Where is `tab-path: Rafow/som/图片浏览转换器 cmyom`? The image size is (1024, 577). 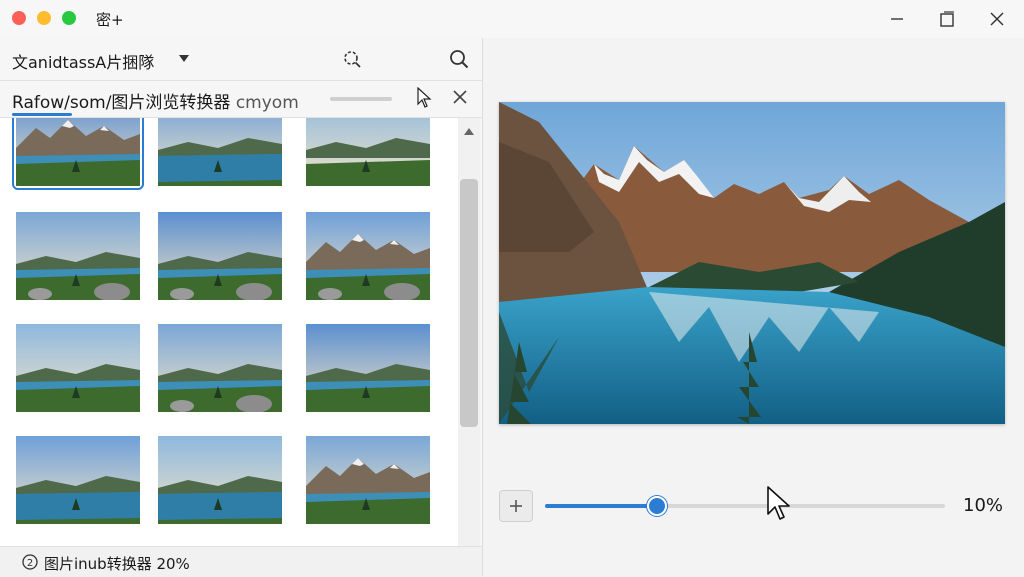
tab-path: Rafow/som/图片浏览转换器 cmyom is located at coordinates (155, 100).